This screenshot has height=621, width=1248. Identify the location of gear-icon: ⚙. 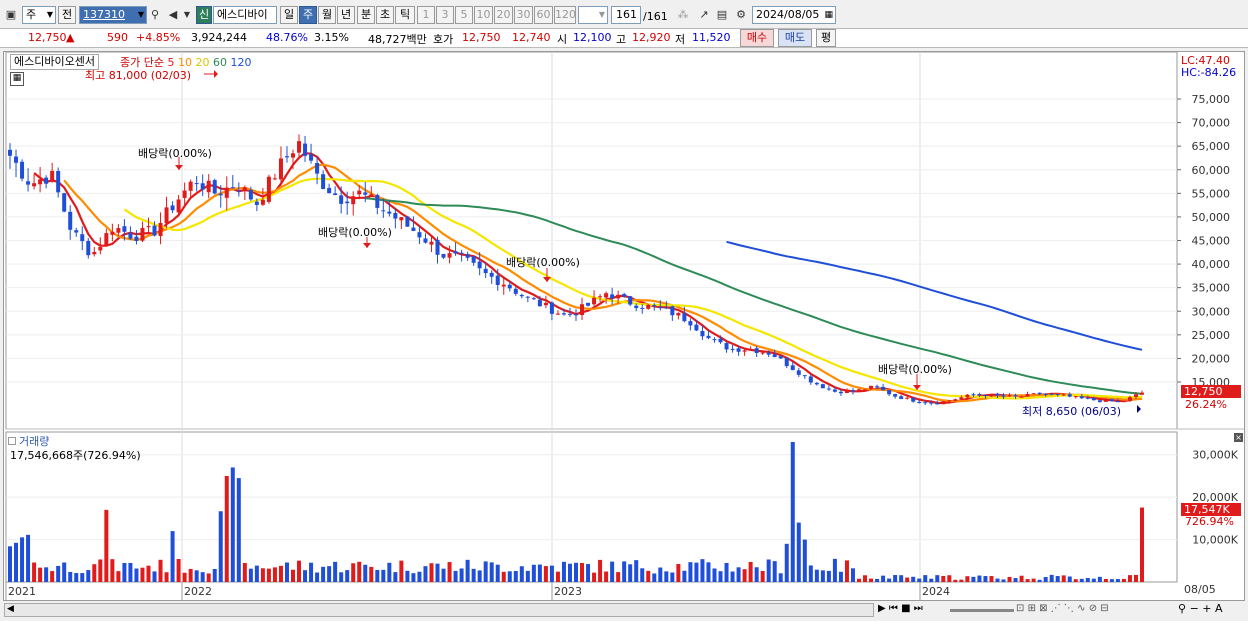
(741, 14).